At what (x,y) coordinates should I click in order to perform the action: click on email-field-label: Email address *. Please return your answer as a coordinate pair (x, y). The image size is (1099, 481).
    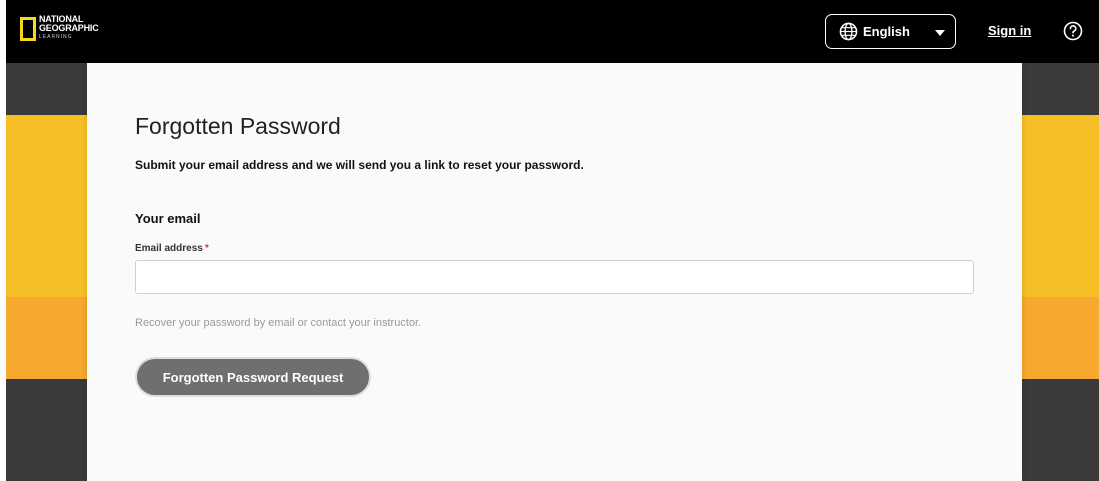
    Looking at the image, I should click on (172, 248).